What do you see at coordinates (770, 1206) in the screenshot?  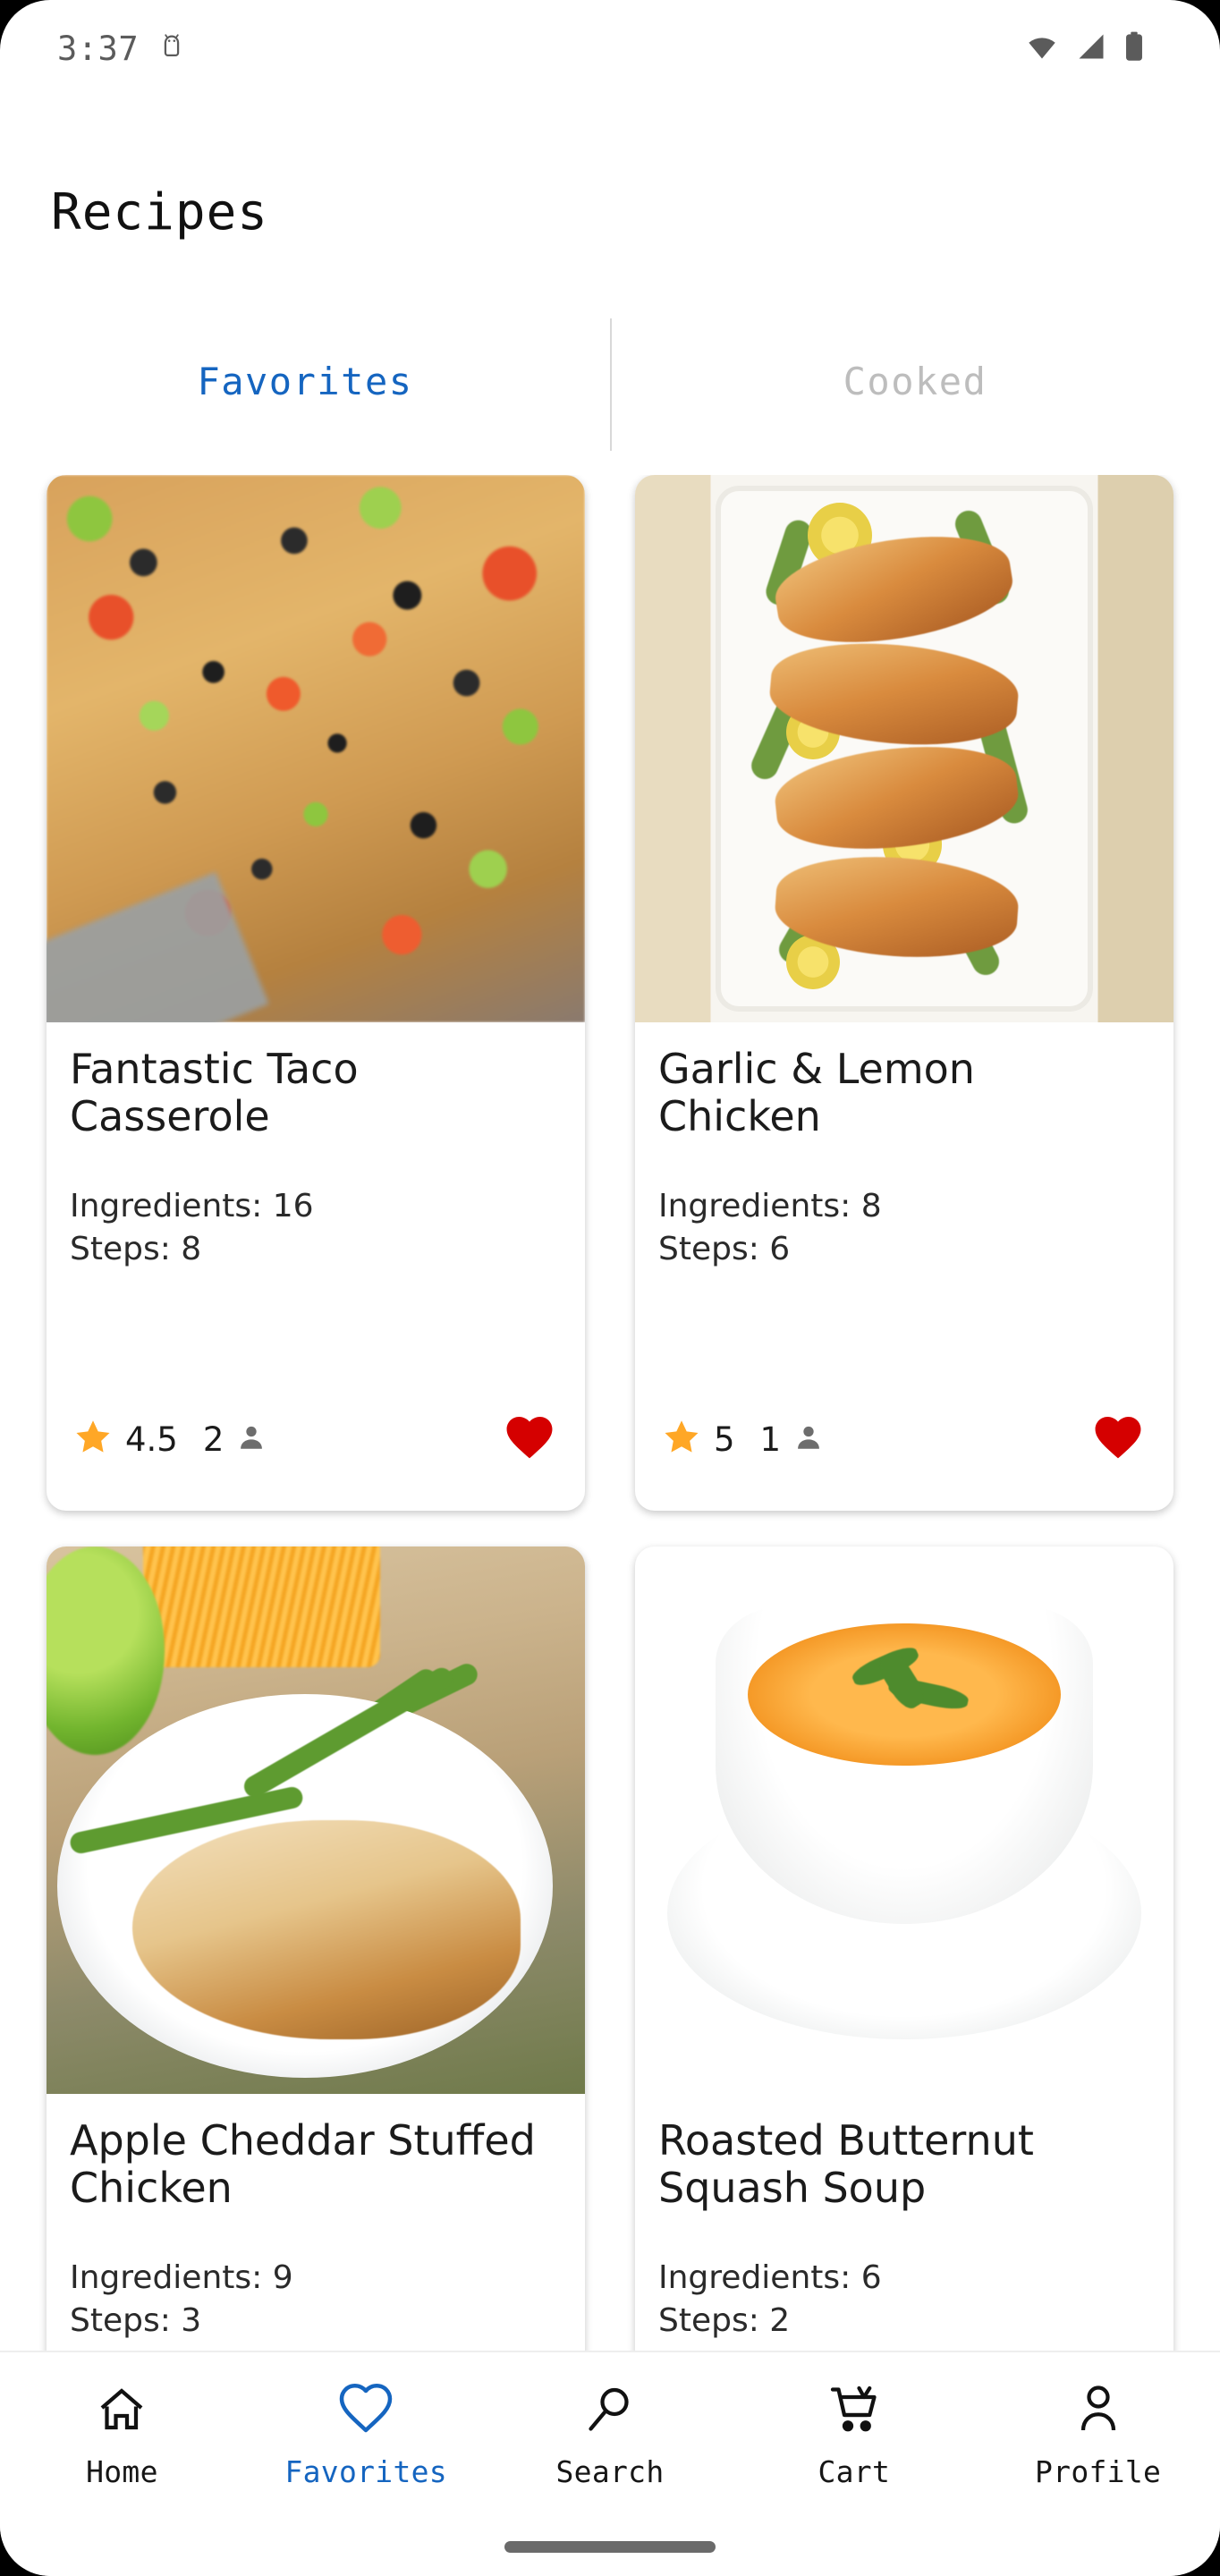 I see `ingredients-count: Ingredients: 8` at bounding box center [770, 1206].